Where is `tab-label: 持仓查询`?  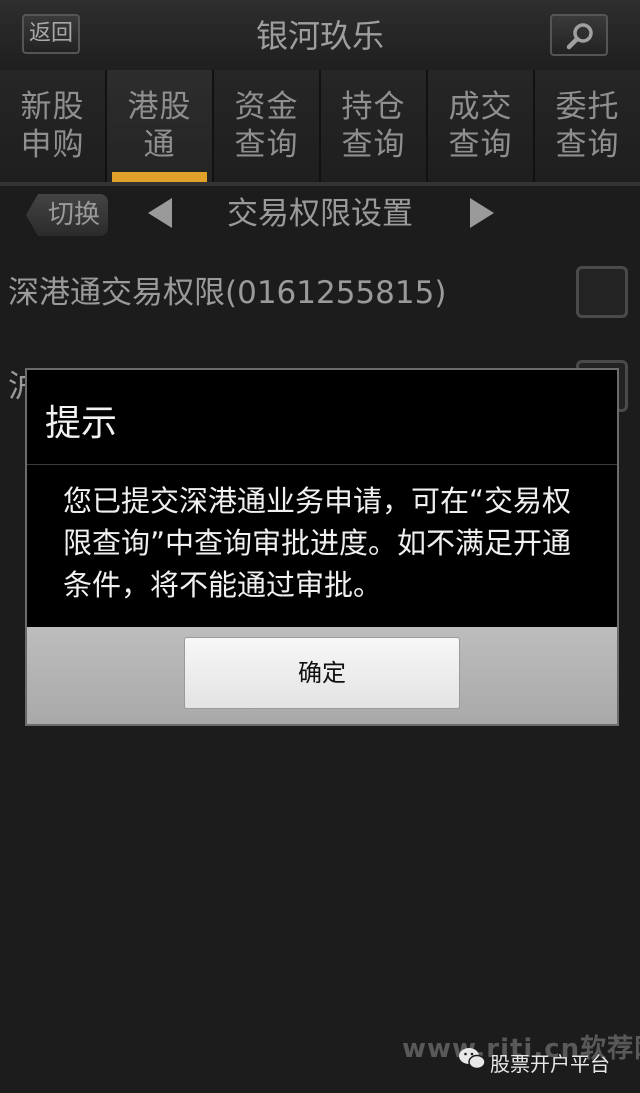
tab-label: 持仓查询 is located at coordinates (373, 126).